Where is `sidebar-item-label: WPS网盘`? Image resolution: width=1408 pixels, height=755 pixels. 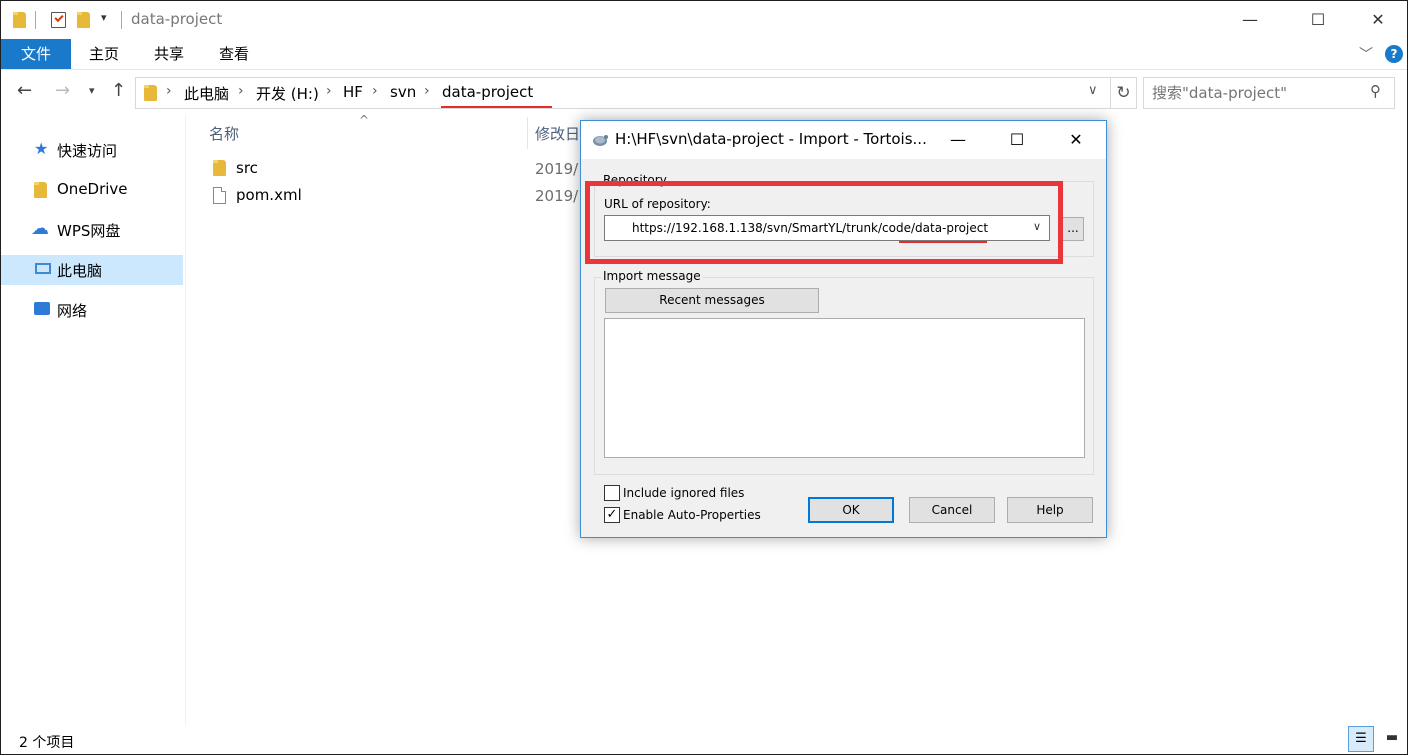
sidebar-item-label: WPS网盘 is located at coordinates (89, 231).